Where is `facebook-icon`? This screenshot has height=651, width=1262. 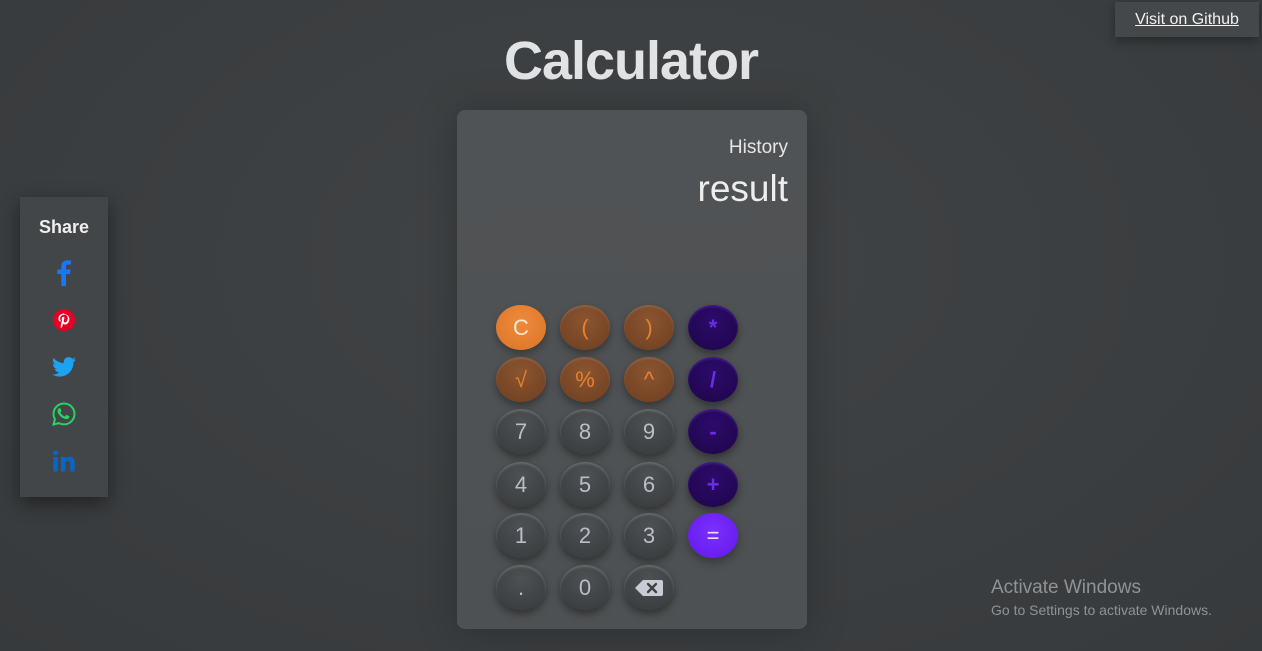
facebook-icon is located at coordinates (64, 273).